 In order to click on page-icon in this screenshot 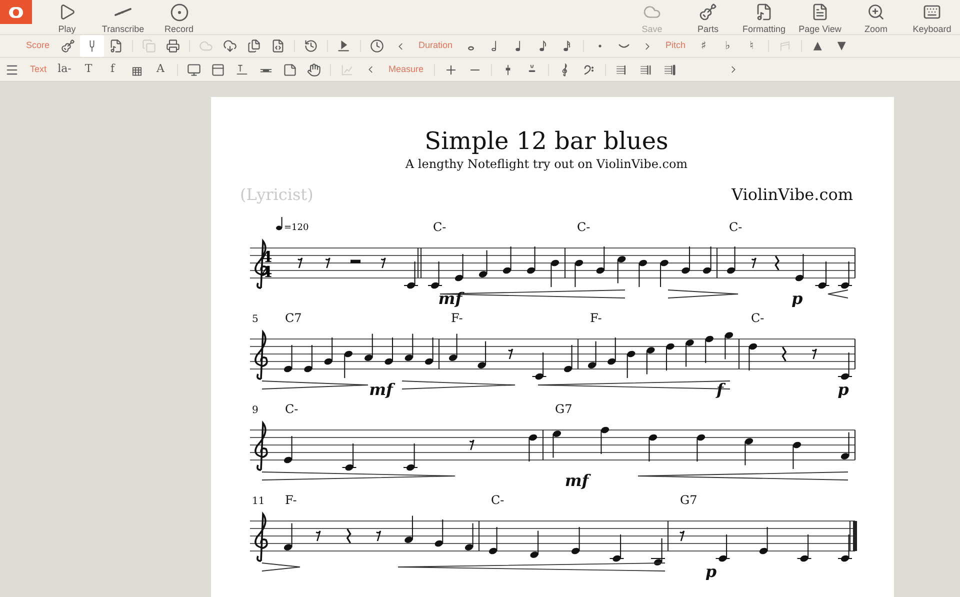, I will do `click(820, 12)`.